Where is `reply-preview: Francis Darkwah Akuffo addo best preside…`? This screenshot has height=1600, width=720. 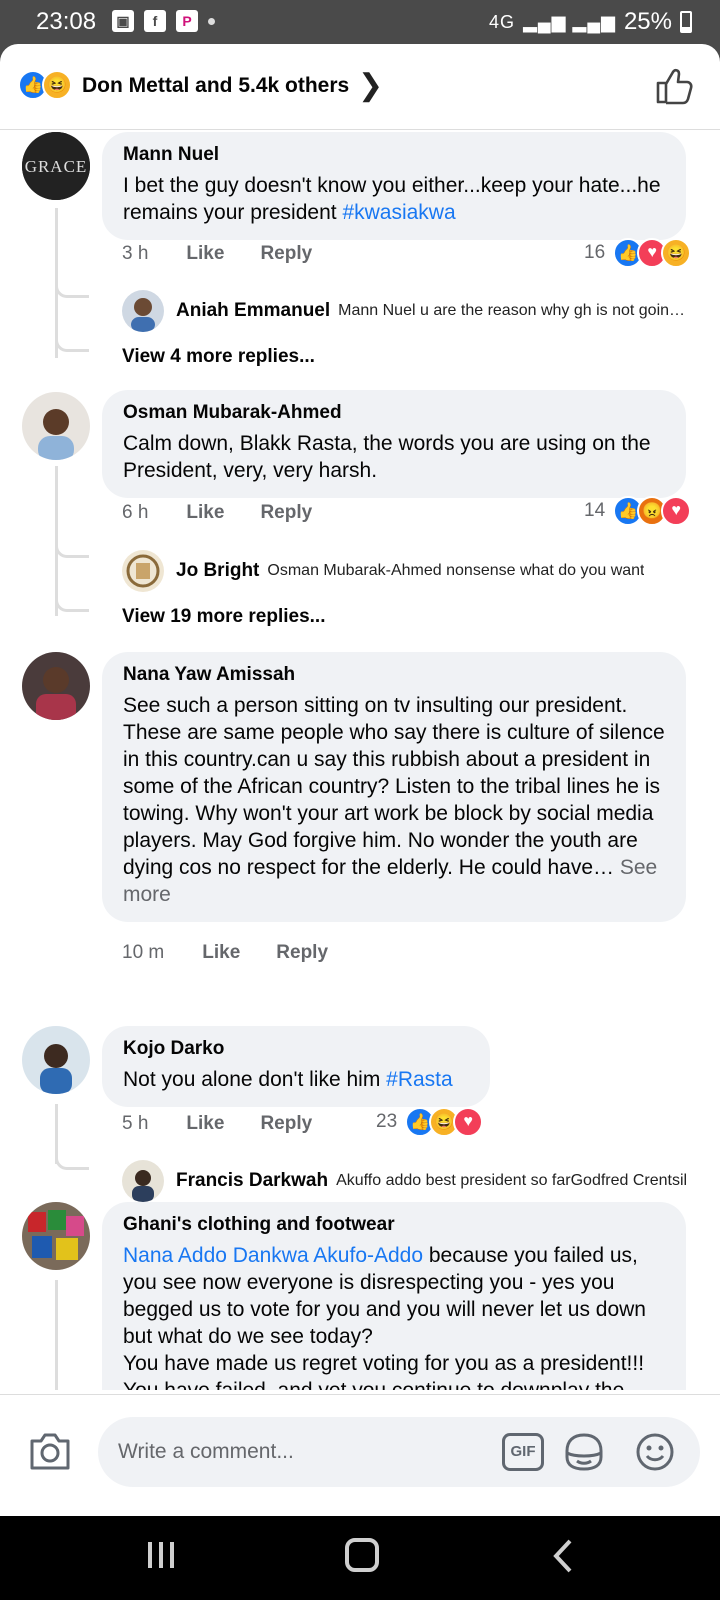
reply-preview: Francis Darkwah Akuffo addo best preside… is located at coordinates (407, 1181).